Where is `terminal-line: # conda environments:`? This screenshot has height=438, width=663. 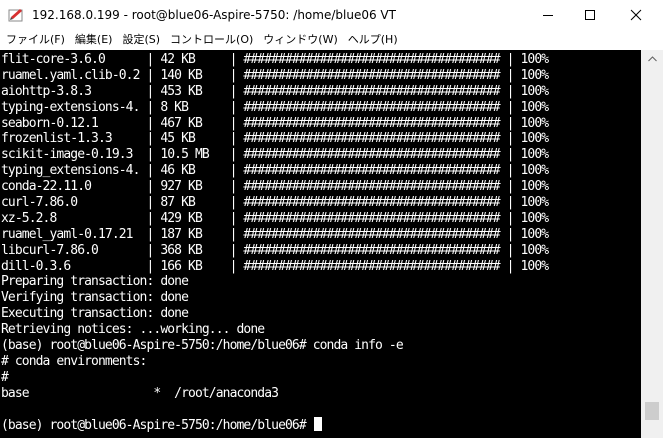 terminal-line: # conda environments: is located at coordinates (74, 361).